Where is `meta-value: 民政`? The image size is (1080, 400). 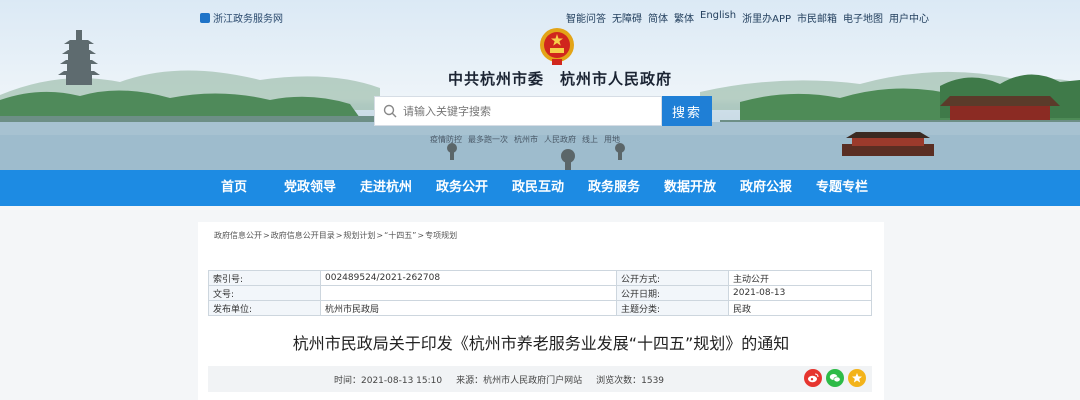 meta-value: 民政 is located at coordinates (800, 308).